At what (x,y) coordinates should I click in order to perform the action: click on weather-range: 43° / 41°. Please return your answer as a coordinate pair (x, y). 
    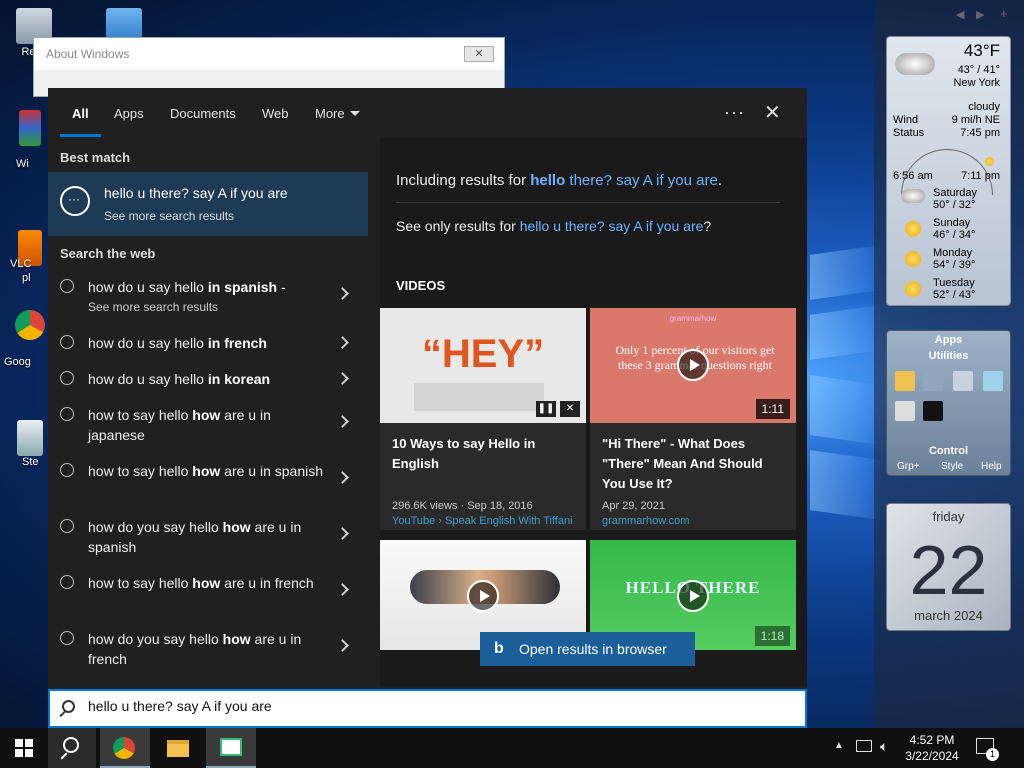
    Looking at the image, I should click on (978, 70).